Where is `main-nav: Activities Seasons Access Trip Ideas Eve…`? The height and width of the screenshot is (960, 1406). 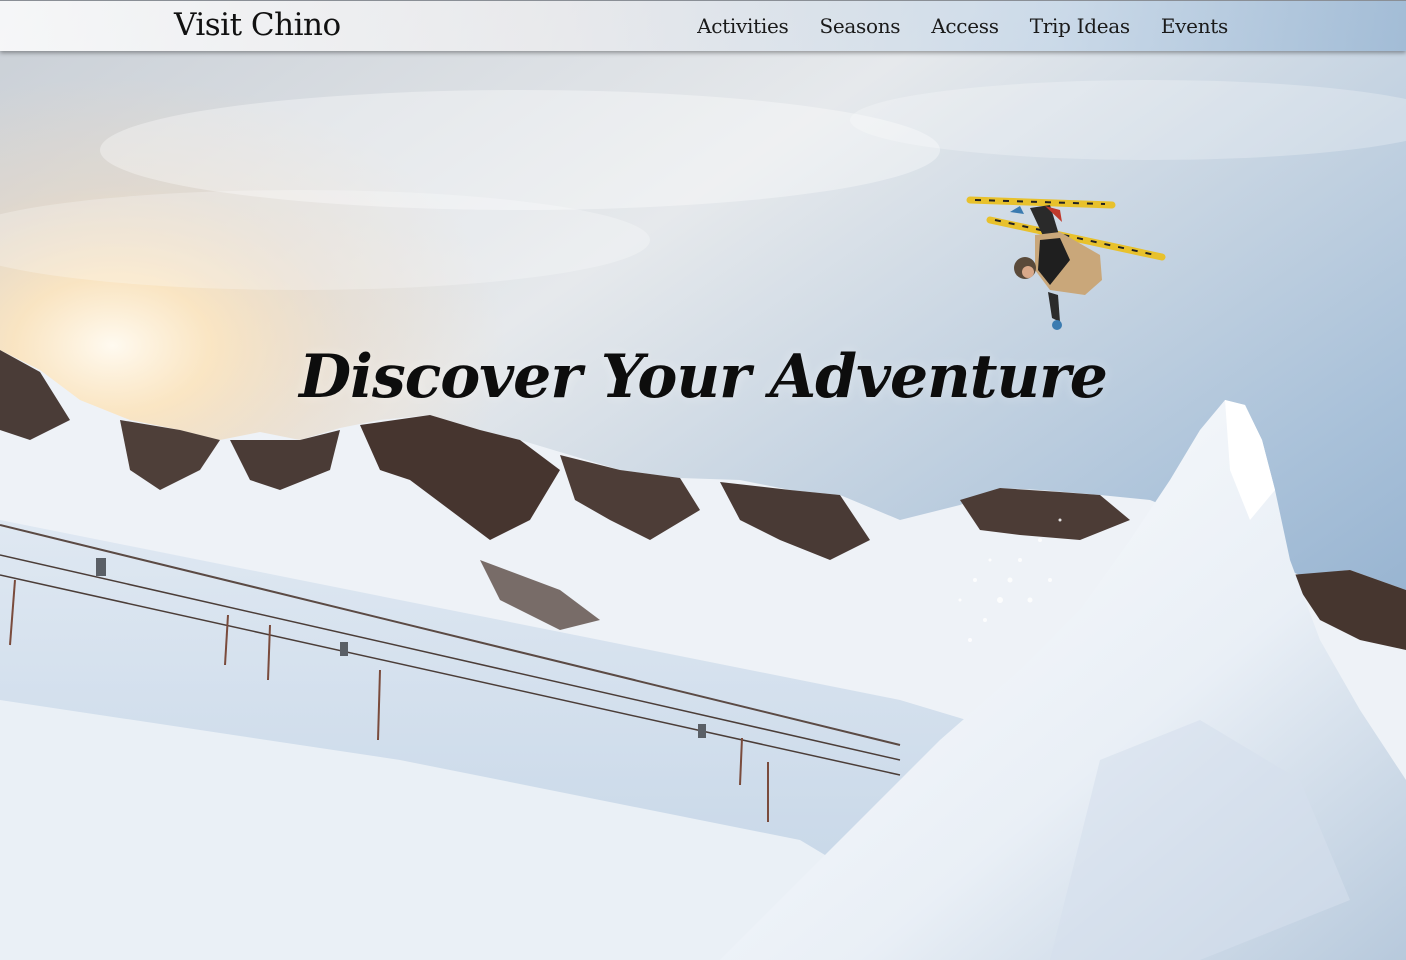 main-nav: Activities Seasons Access Trip Ideas Eve… is located at coordinates (947, 26).